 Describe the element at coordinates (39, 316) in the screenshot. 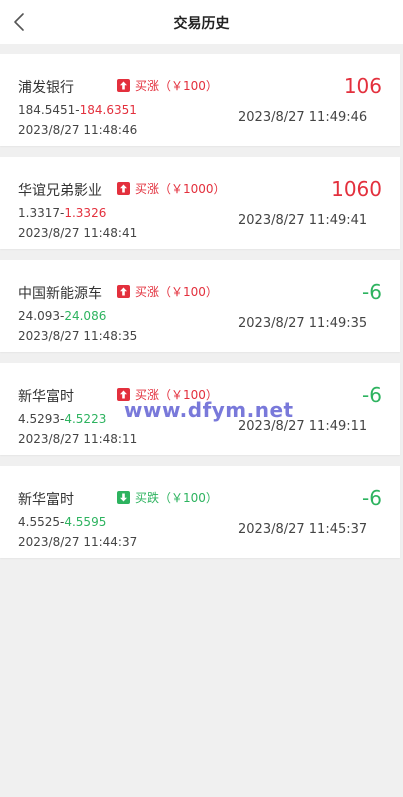

I see `open-price: 24.093` at that location.